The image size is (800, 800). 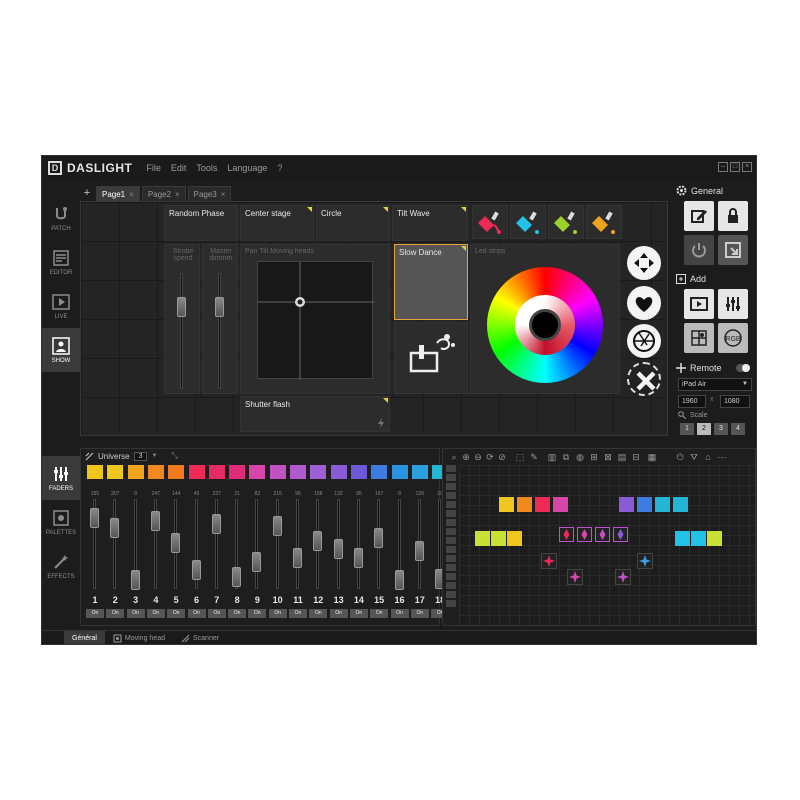 I want to click on nav-show: SHOW, so click(x=61, y=350).